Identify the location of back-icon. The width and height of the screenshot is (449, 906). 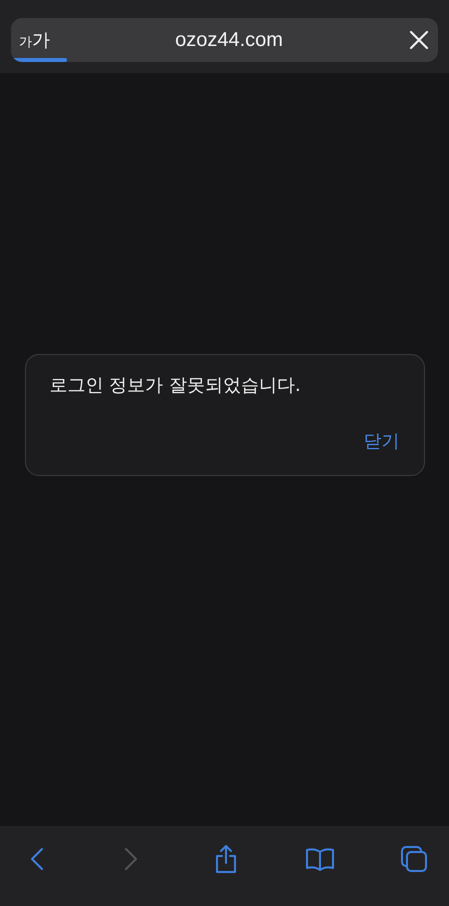
(37, 859).